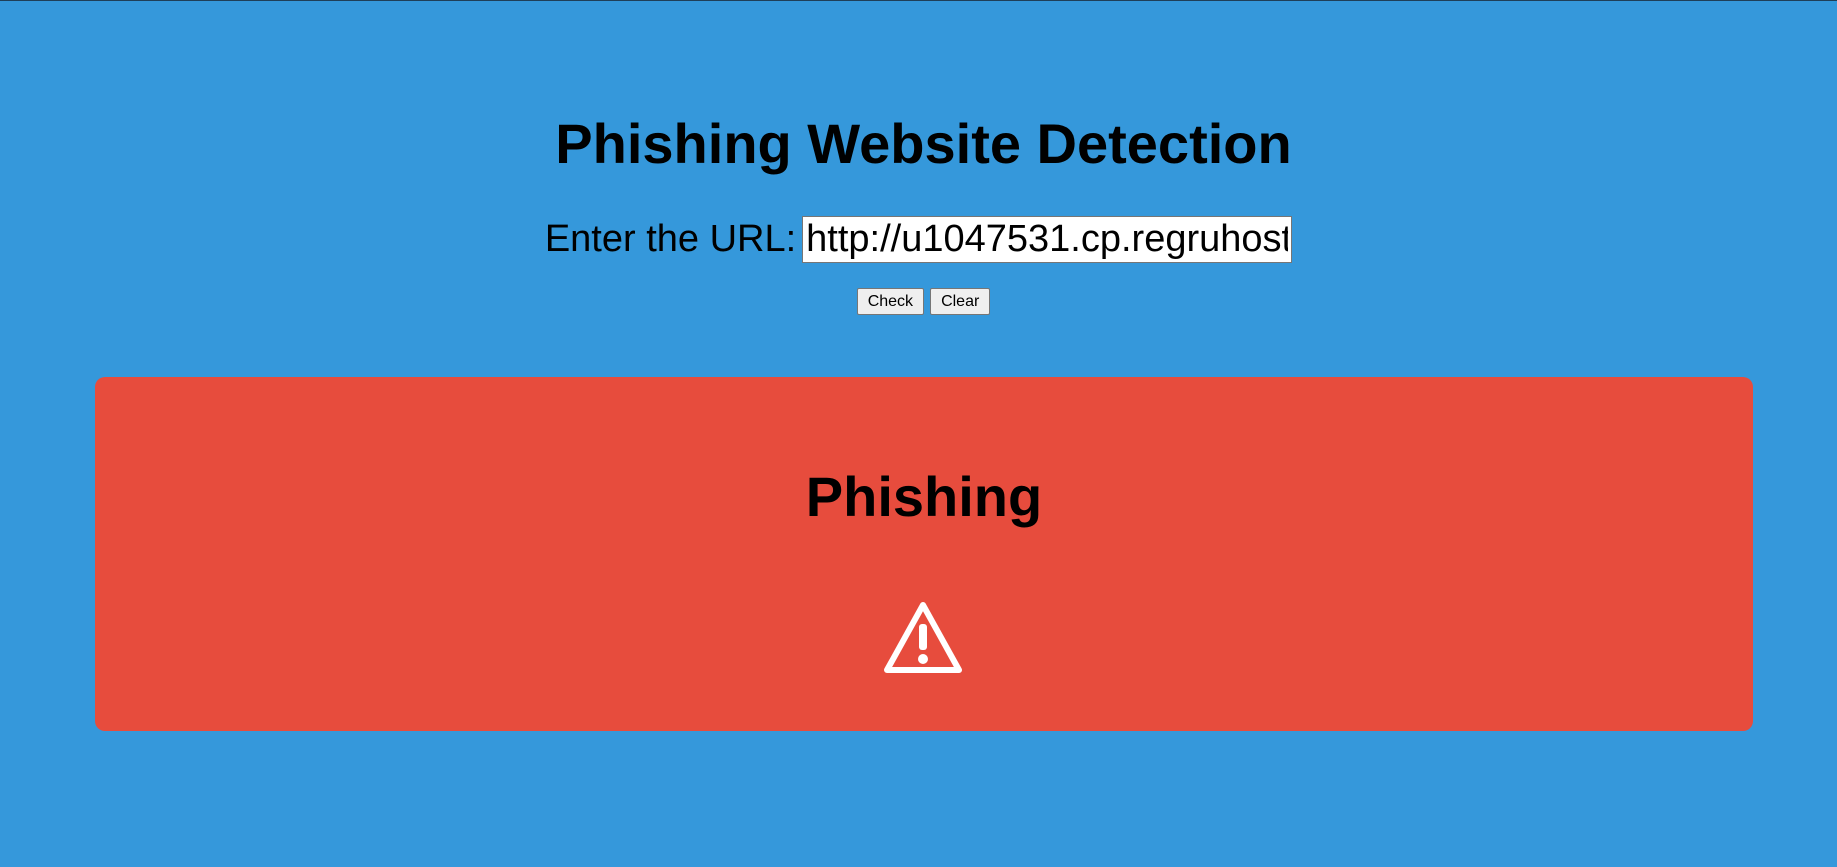 The height and width of the screenshot is (867, 1837). What do you see at coordinates (918, 0) in the screenshot?
I see `window-top-border` at bounding box center [918, 0].